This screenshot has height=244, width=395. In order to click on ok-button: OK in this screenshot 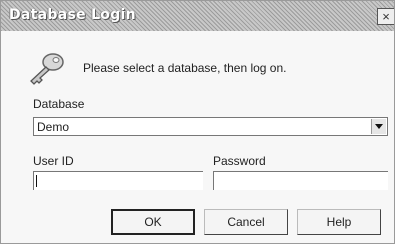, I will do `click(153, 222)`.